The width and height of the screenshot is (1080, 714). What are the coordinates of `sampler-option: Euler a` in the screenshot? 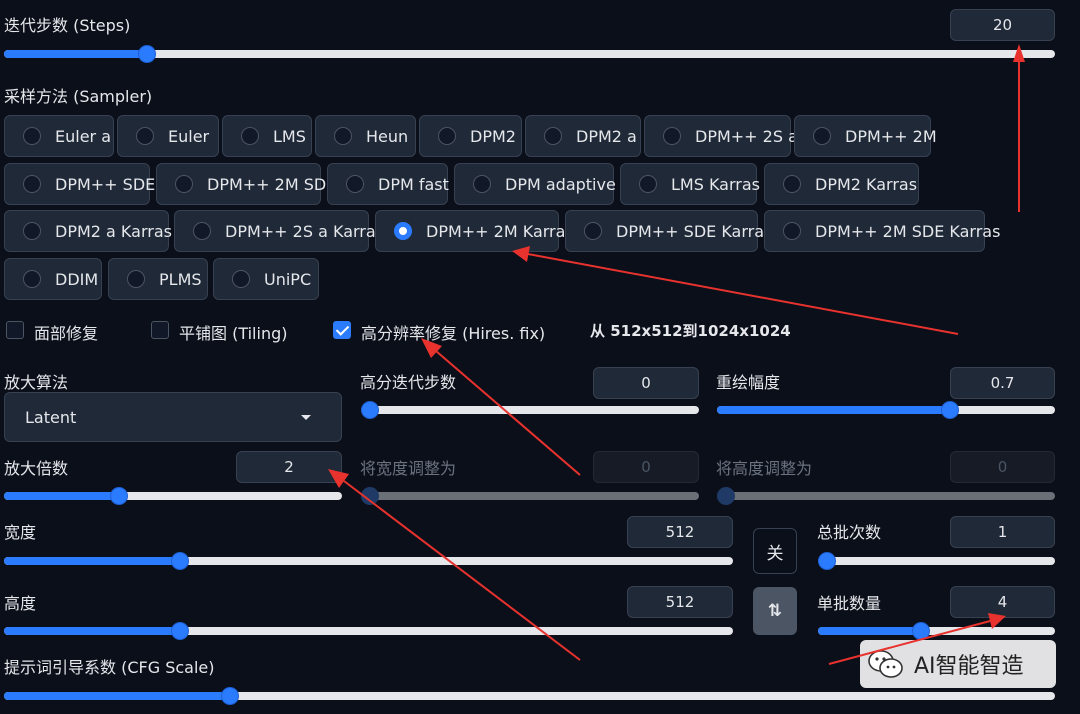 It's located at (59, 136).